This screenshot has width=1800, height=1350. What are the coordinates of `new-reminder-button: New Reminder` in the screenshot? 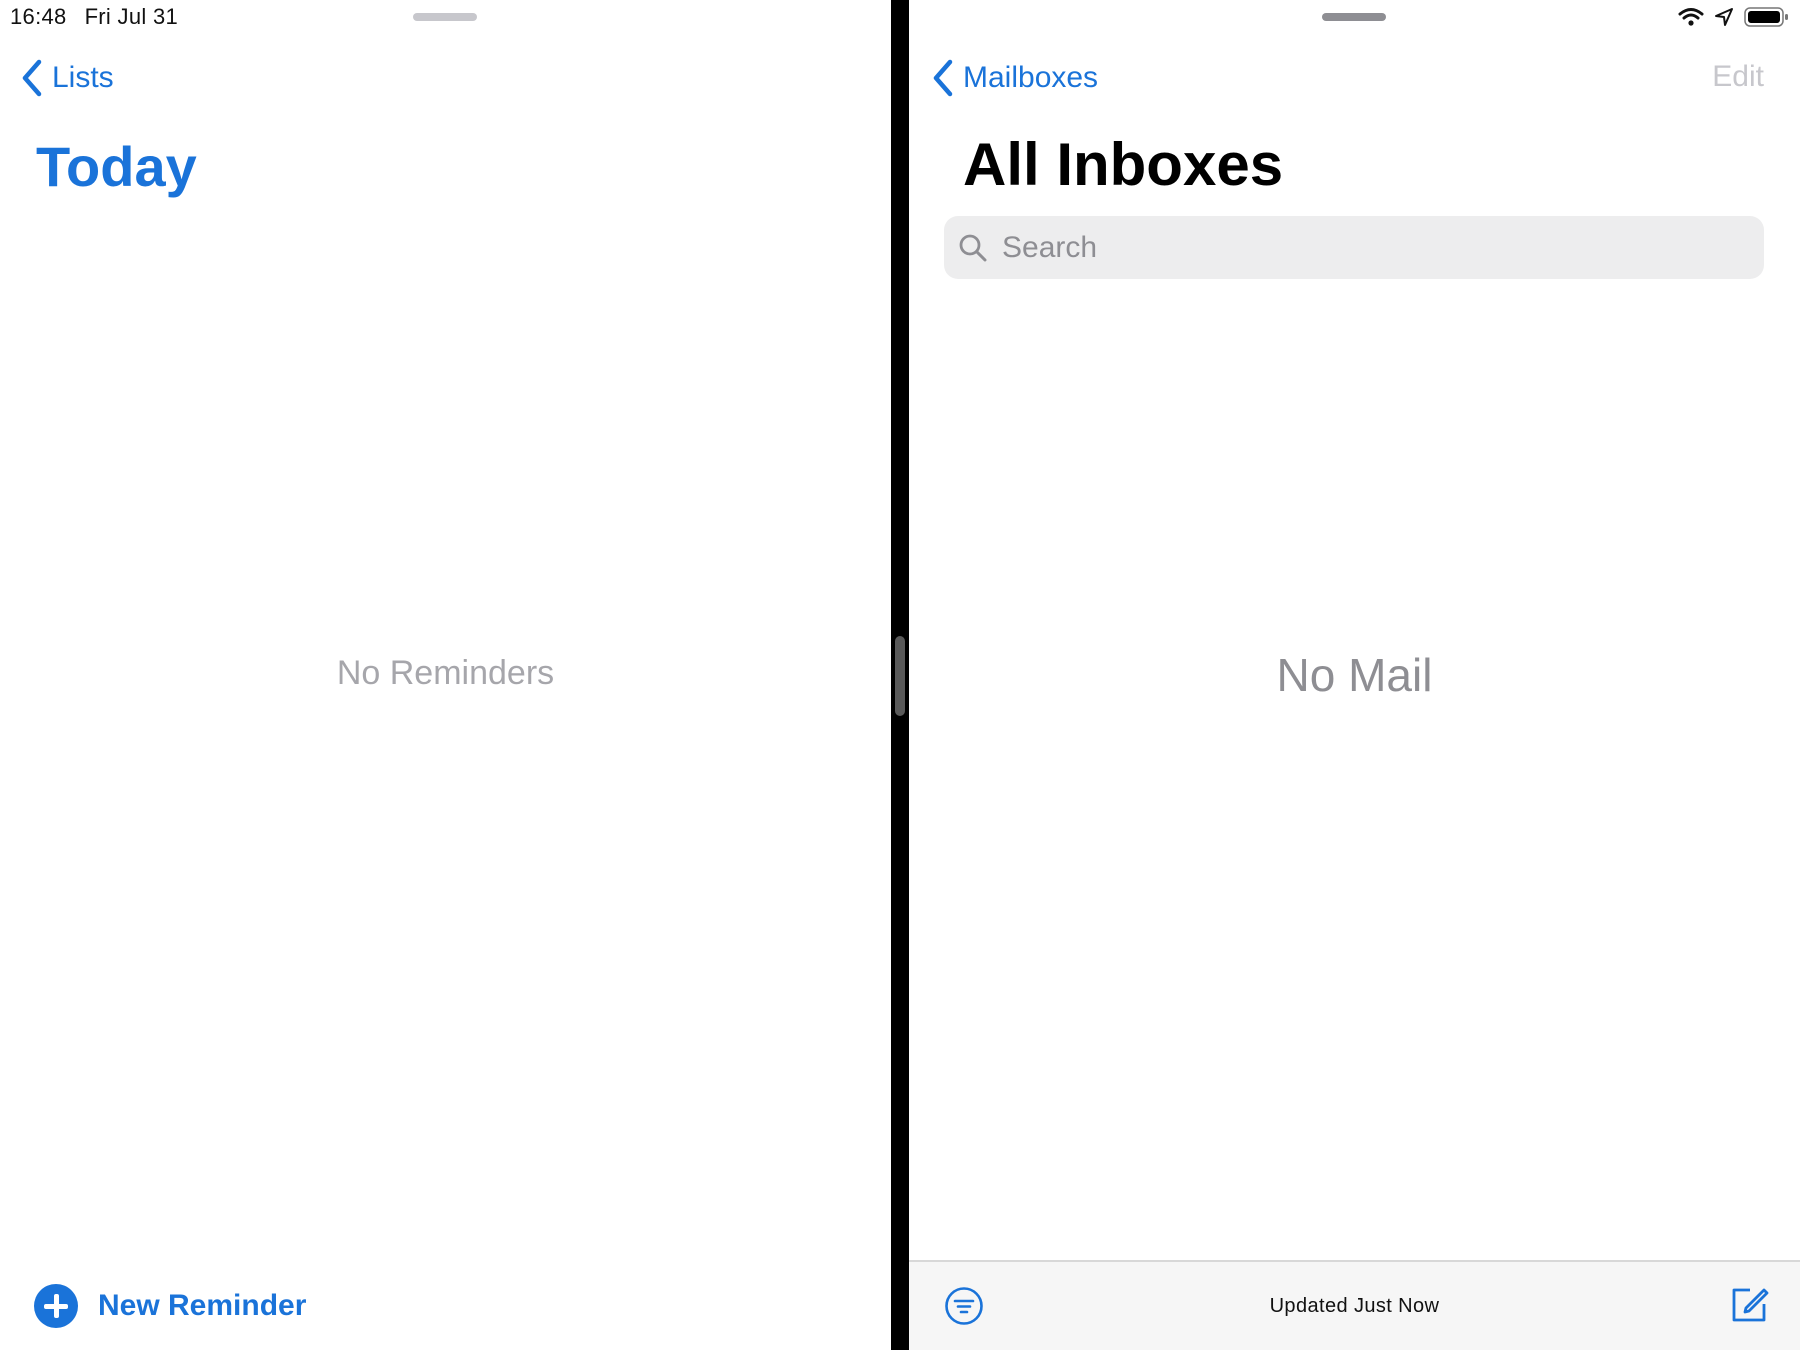 It's located at (170, 1306).